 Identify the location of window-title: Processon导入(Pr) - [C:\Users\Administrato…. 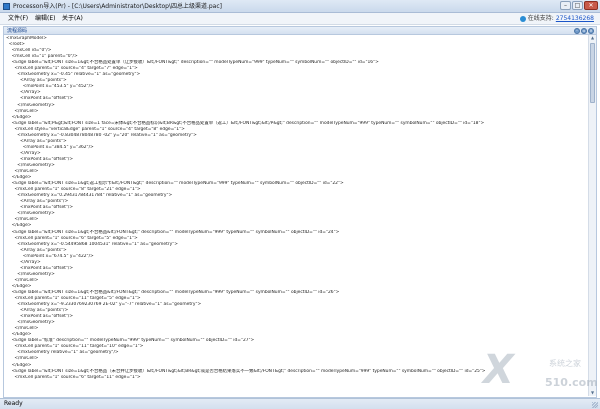
(117, 6).